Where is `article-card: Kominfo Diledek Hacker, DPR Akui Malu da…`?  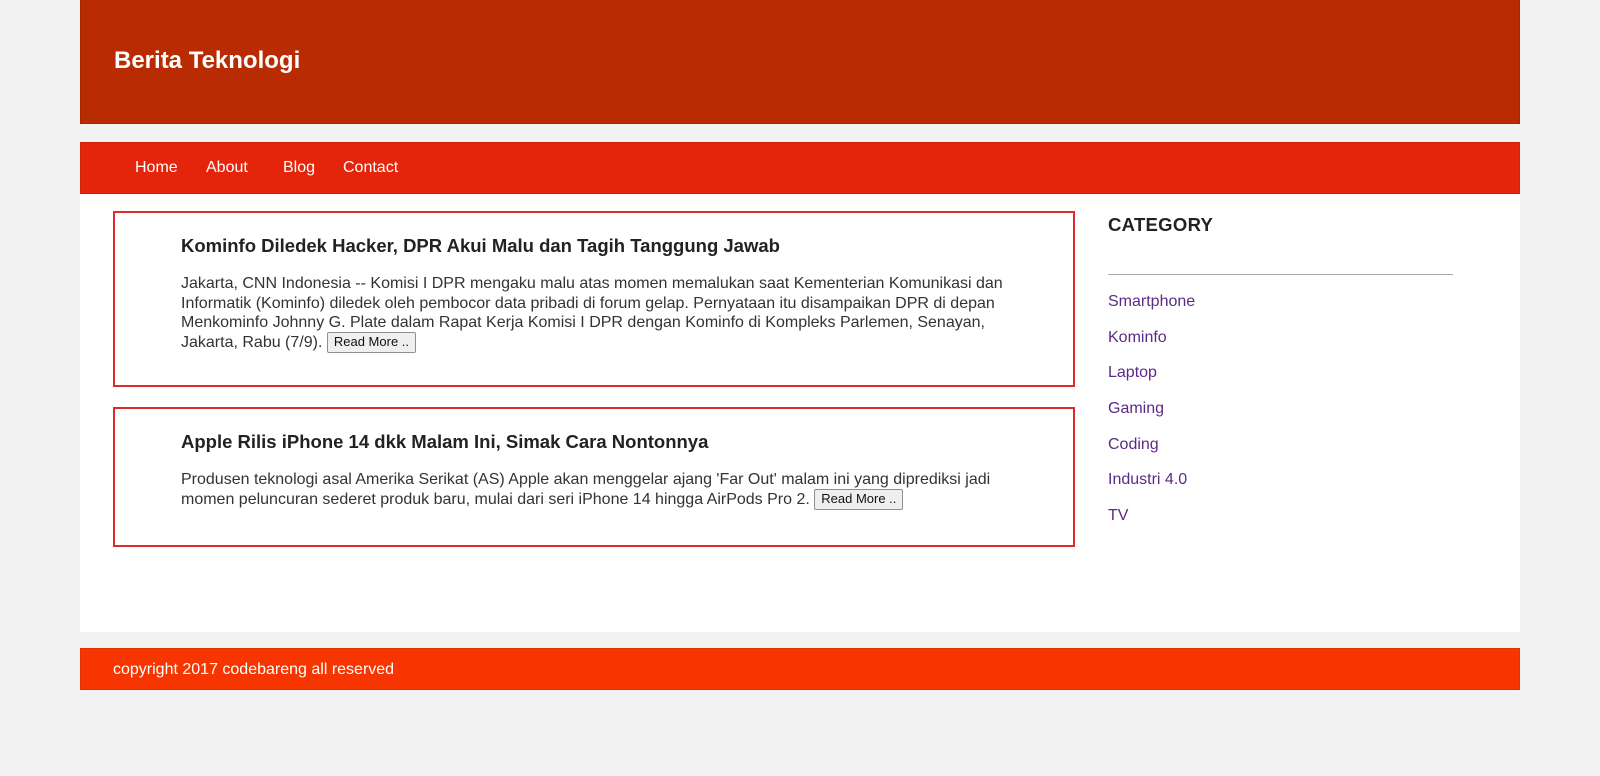 article-card: Kominfo Diledek Hacker, DPR Akui Malu da… is located at coordinates (594, 299).